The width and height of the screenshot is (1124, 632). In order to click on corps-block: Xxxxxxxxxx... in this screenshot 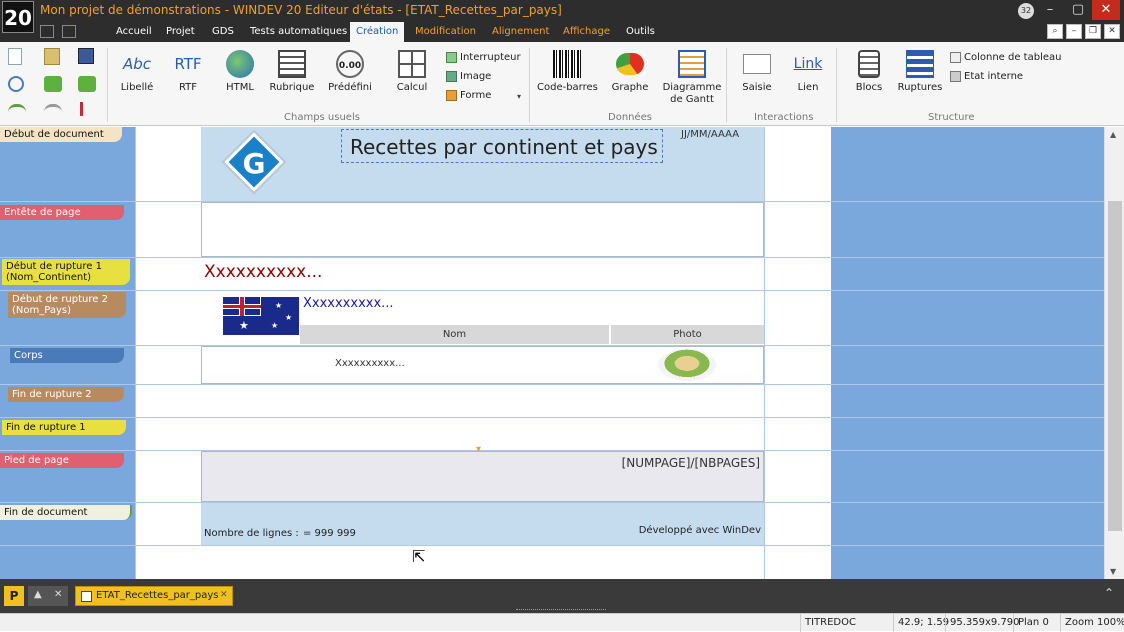, I will do `click(482, 365)`.